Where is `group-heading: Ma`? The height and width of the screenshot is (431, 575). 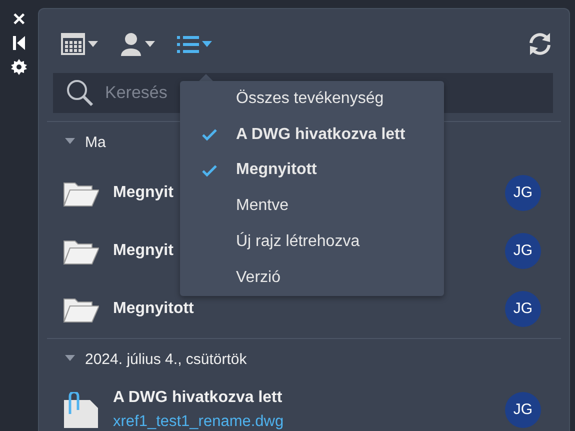 group-heading: Ma is located at coordinates (95, 142).